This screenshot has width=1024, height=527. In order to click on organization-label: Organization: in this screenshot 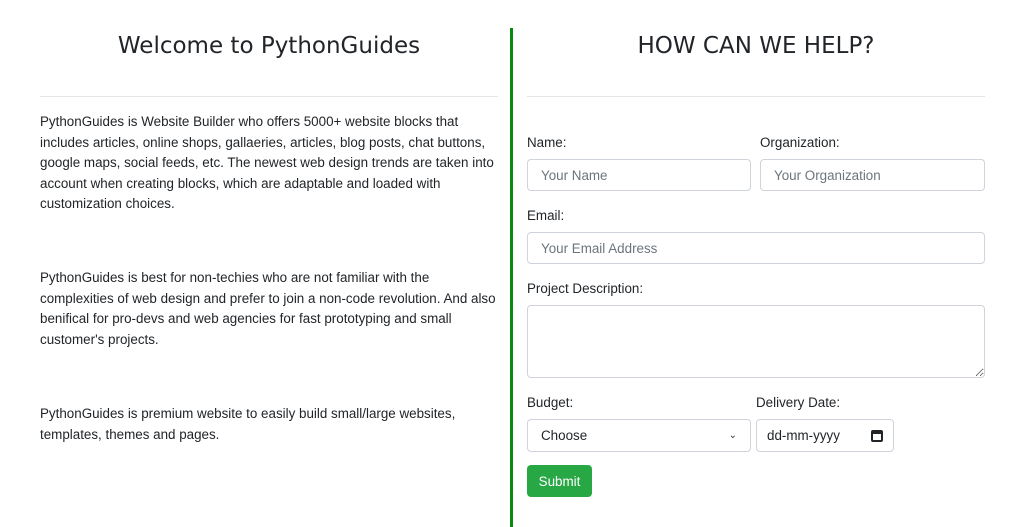, I will do `click(800, 142)`.